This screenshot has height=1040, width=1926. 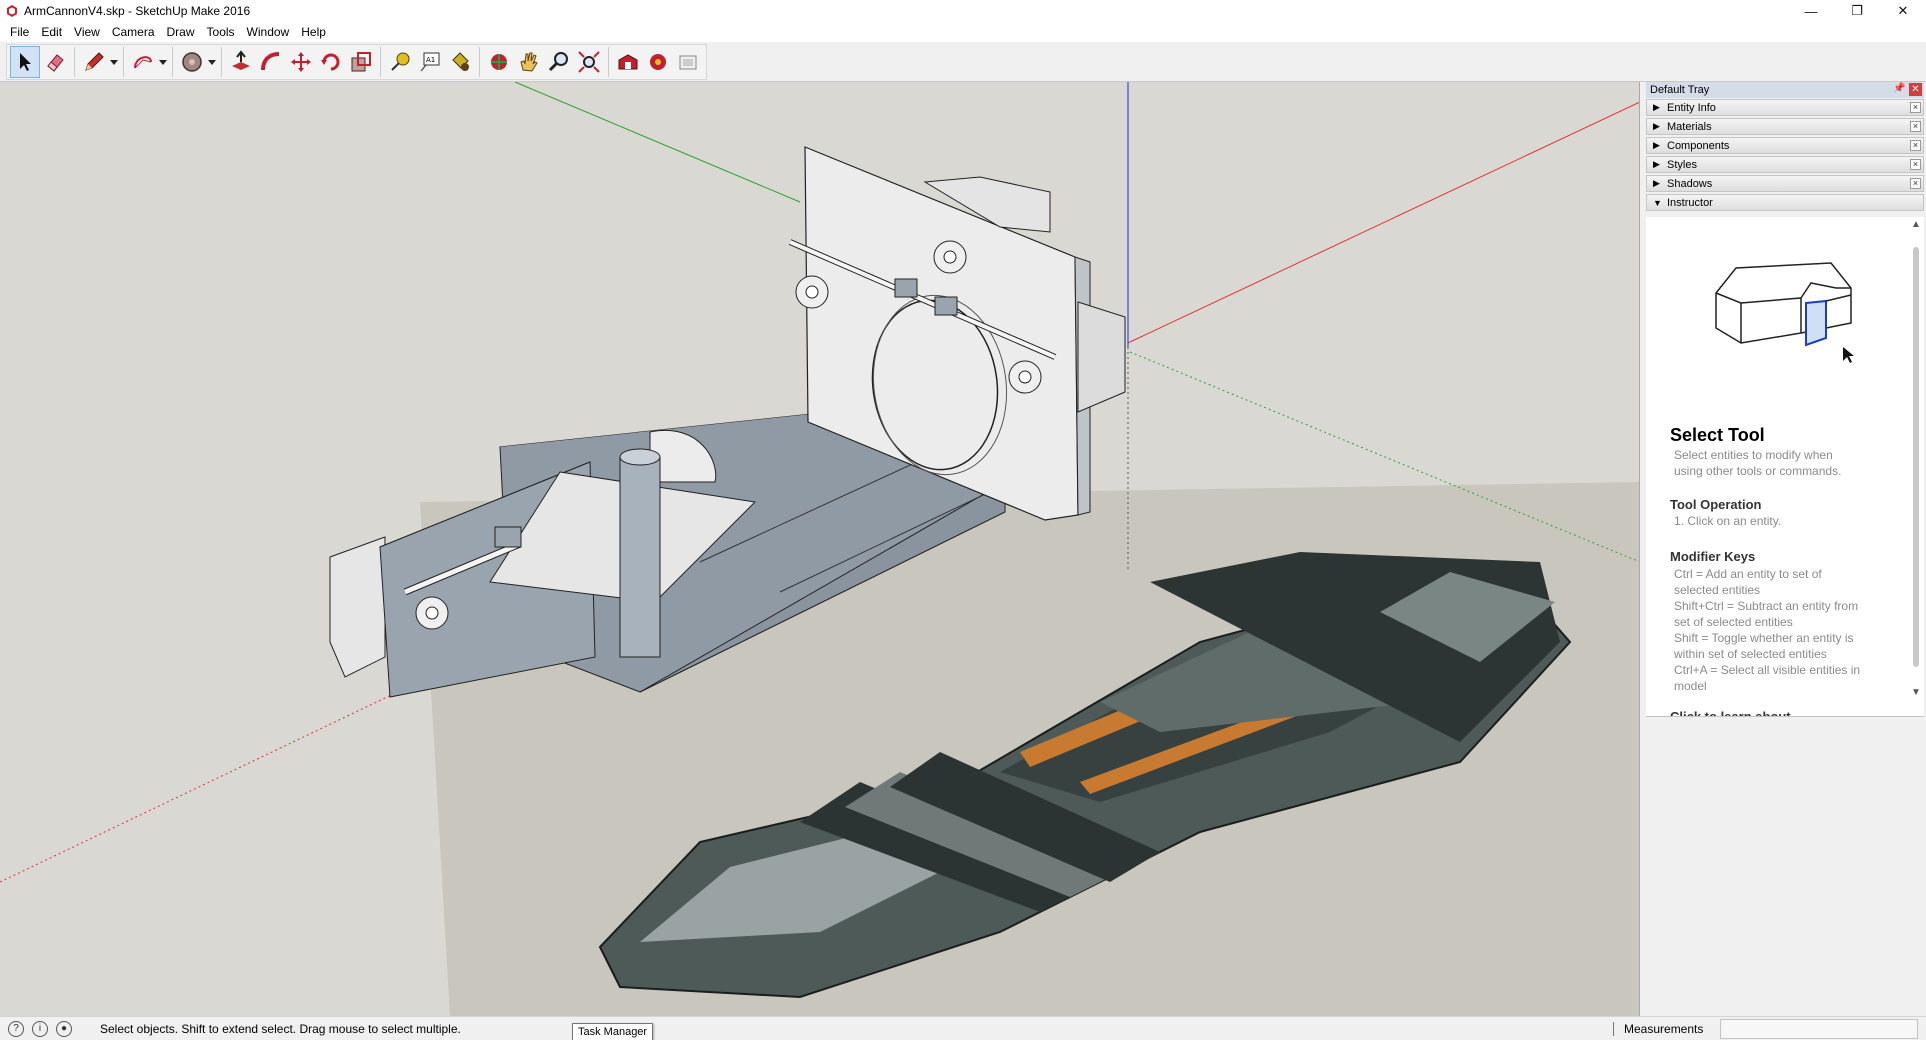 What do you see at coordinates (192, 62) in the screenshot?
I see `shapes-tool-button` at bounding box center [192, 62].